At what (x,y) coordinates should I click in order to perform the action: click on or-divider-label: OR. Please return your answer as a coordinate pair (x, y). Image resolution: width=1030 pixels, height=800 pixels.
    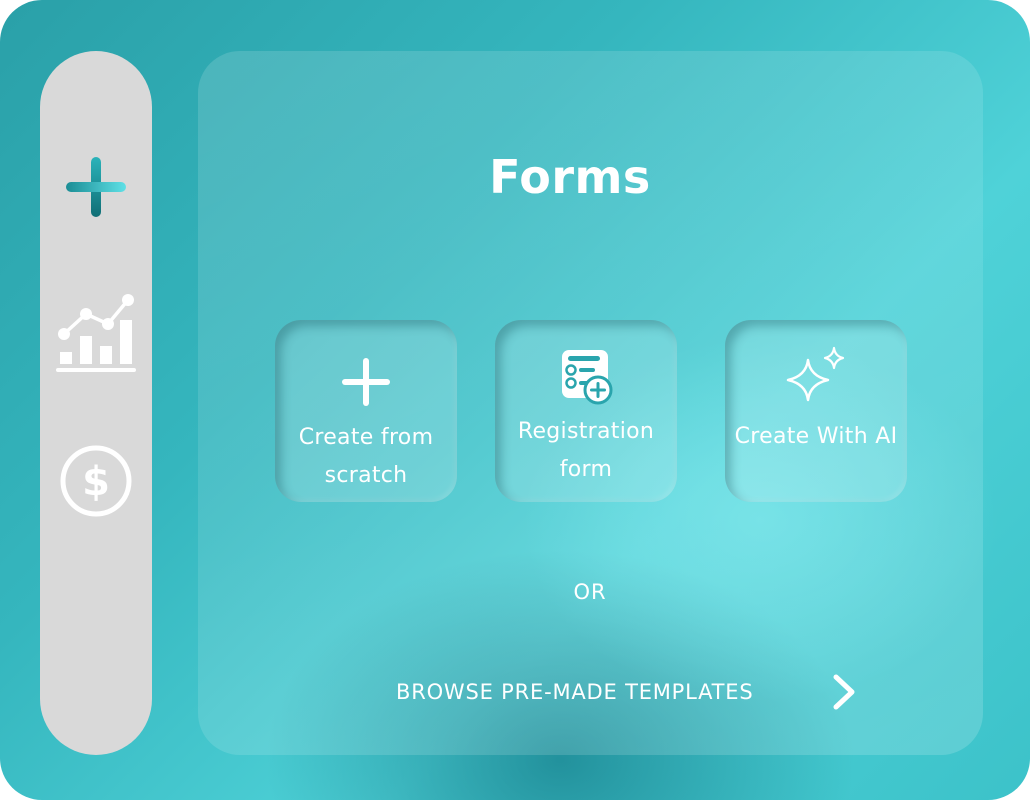
    Looking at the image, I should click on (590, 592).